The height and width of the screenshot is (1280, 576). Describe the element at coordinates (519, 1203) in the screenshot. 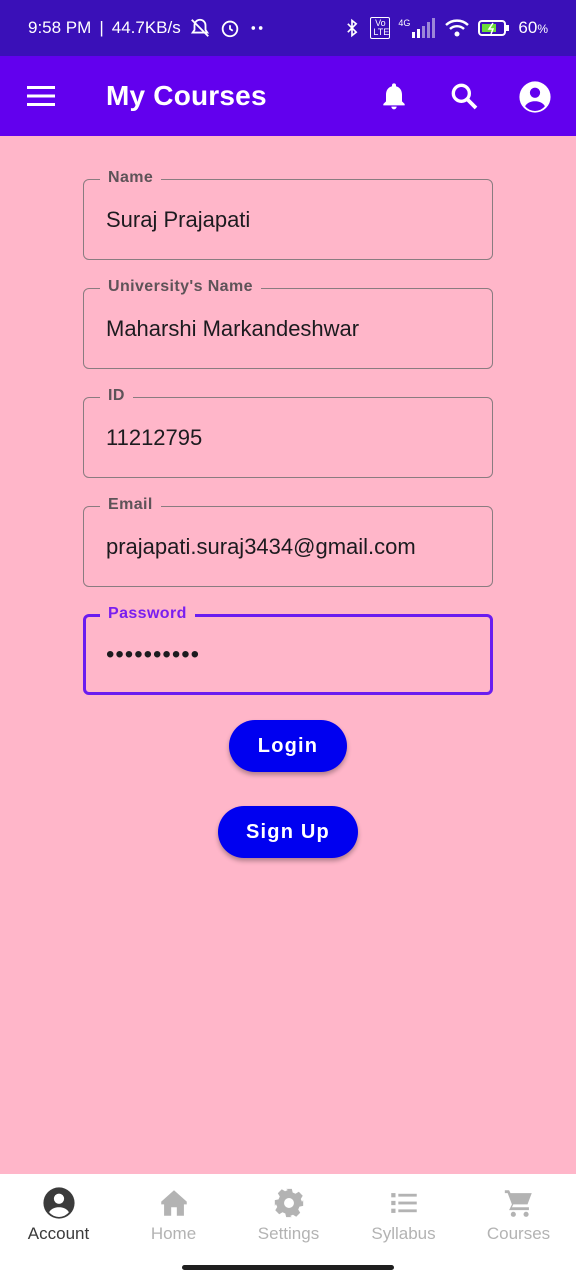

I see `cart-icon` at that location.